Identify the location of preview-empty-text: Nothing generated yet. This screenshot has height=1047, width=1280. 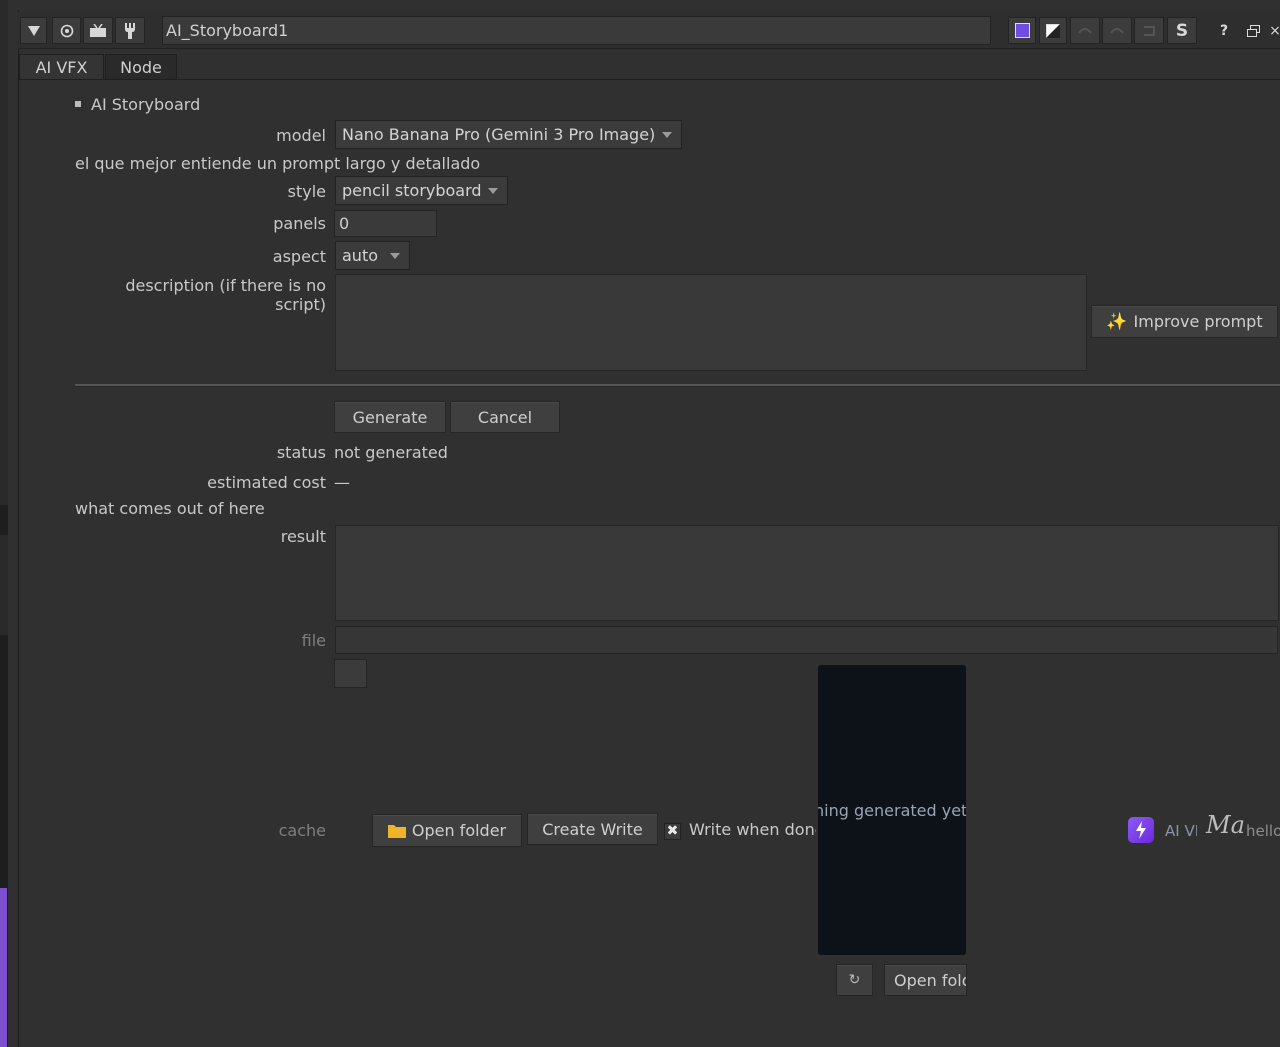
(892, 810).